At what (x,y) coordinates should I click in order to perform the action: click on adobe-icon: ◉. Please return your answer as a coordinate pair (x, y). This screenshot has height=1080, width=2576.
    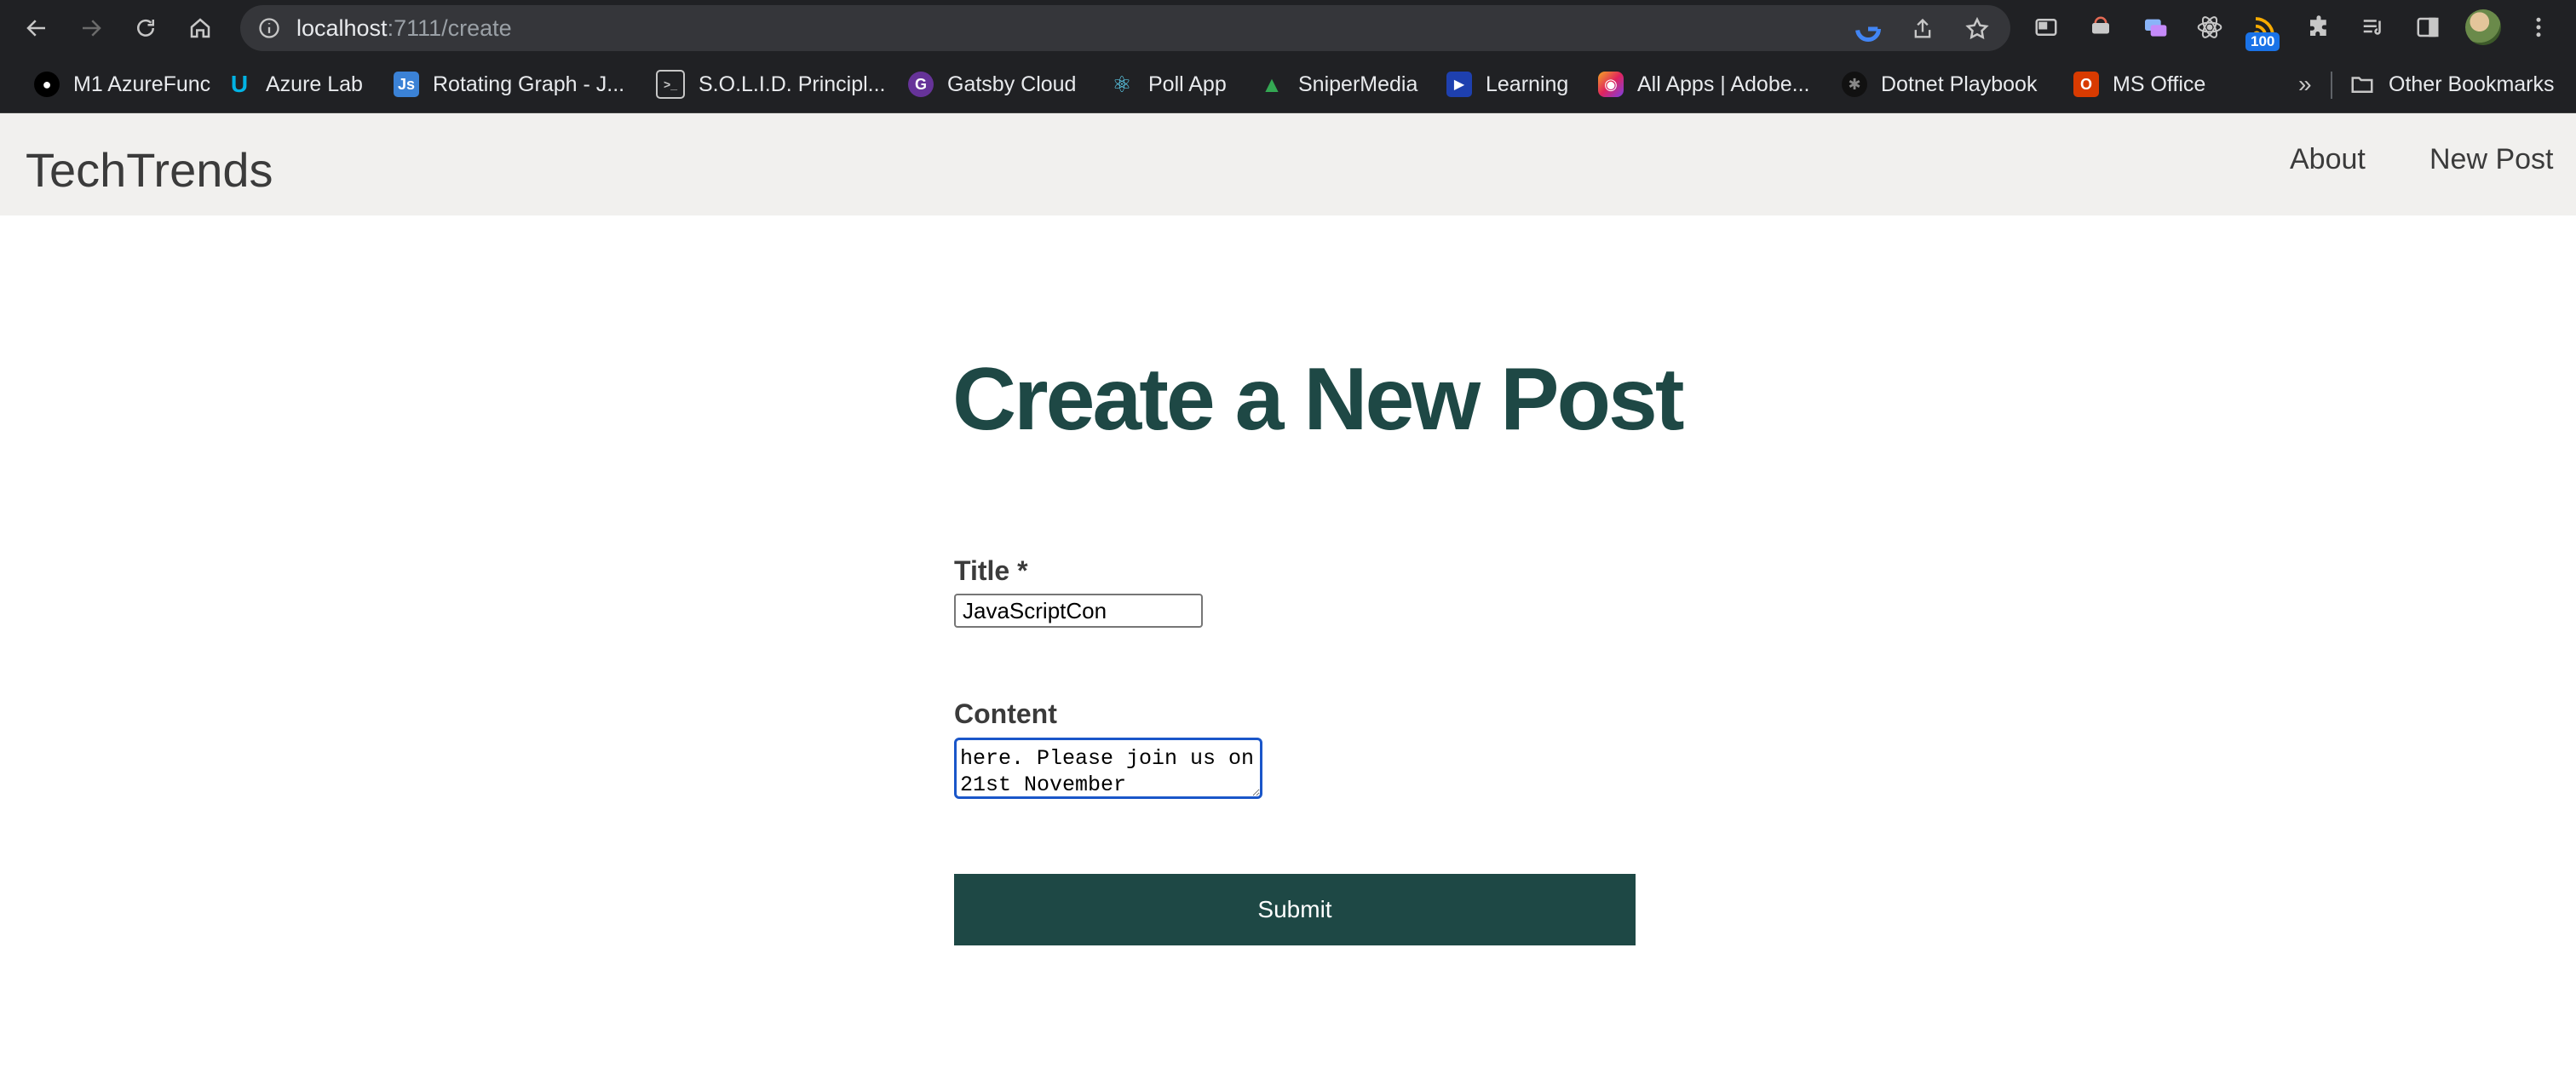
    Looking at the image, I should click on (1611, 84).